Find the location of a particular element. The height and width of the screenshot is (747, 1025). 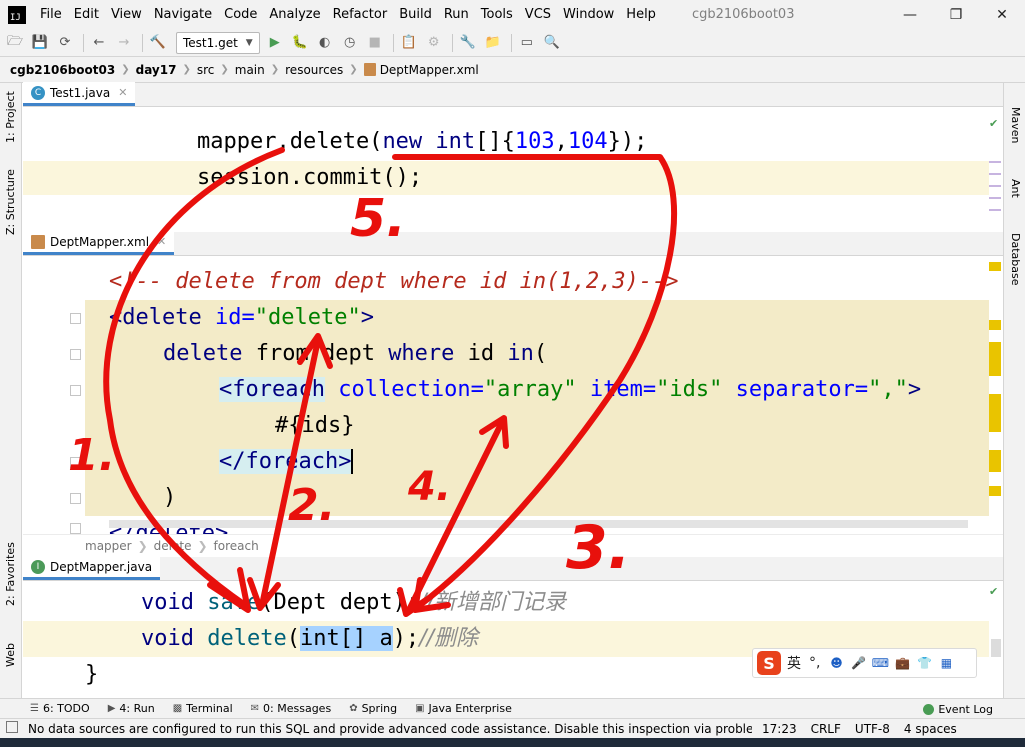

horizontal-scrollbar is located at coordinates (538, 524).